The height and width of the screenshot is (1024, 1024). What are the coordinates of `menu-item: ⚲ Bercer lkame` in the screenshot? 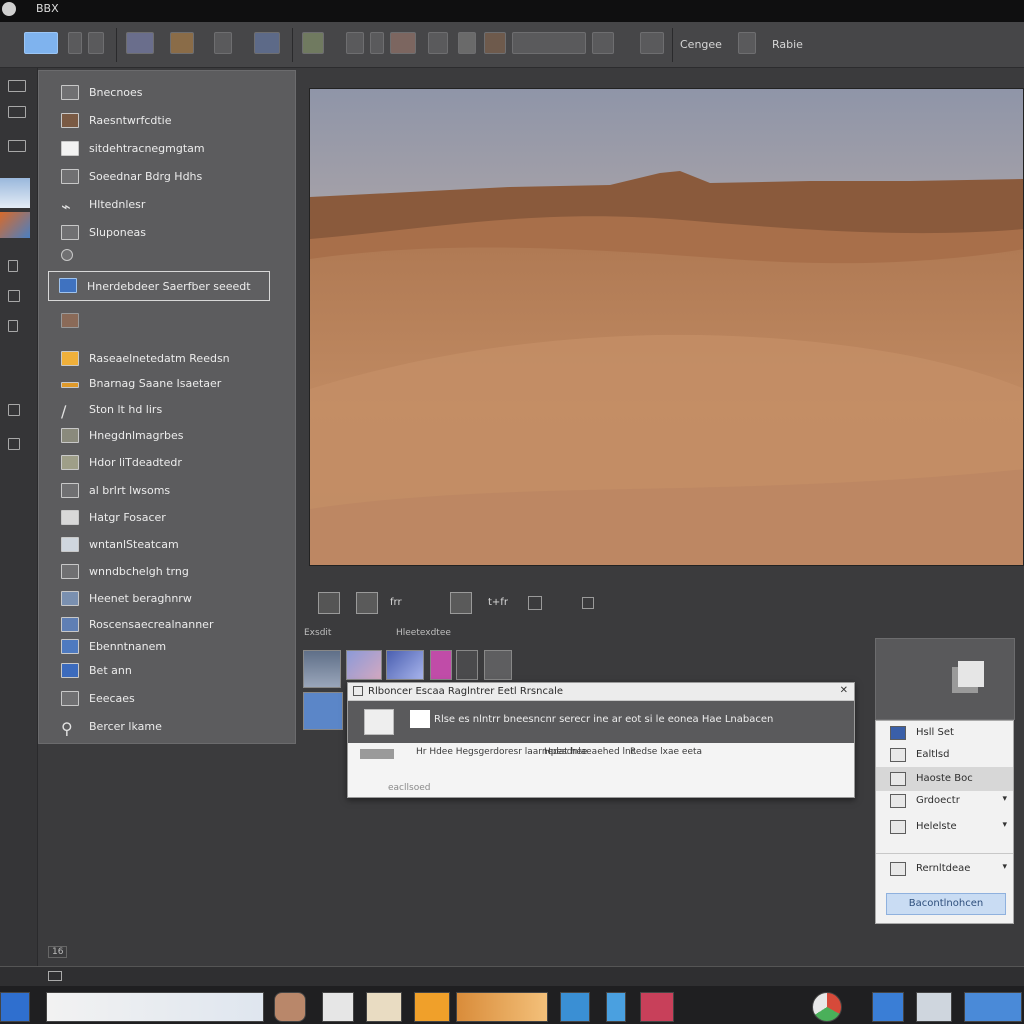 It's located at (166, 727).